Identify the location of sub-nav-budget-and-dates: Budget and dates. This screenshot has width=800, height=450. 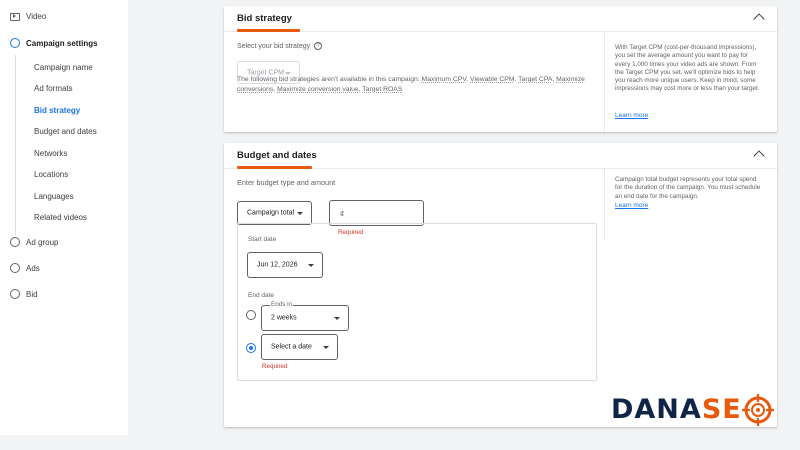
(65, 131).